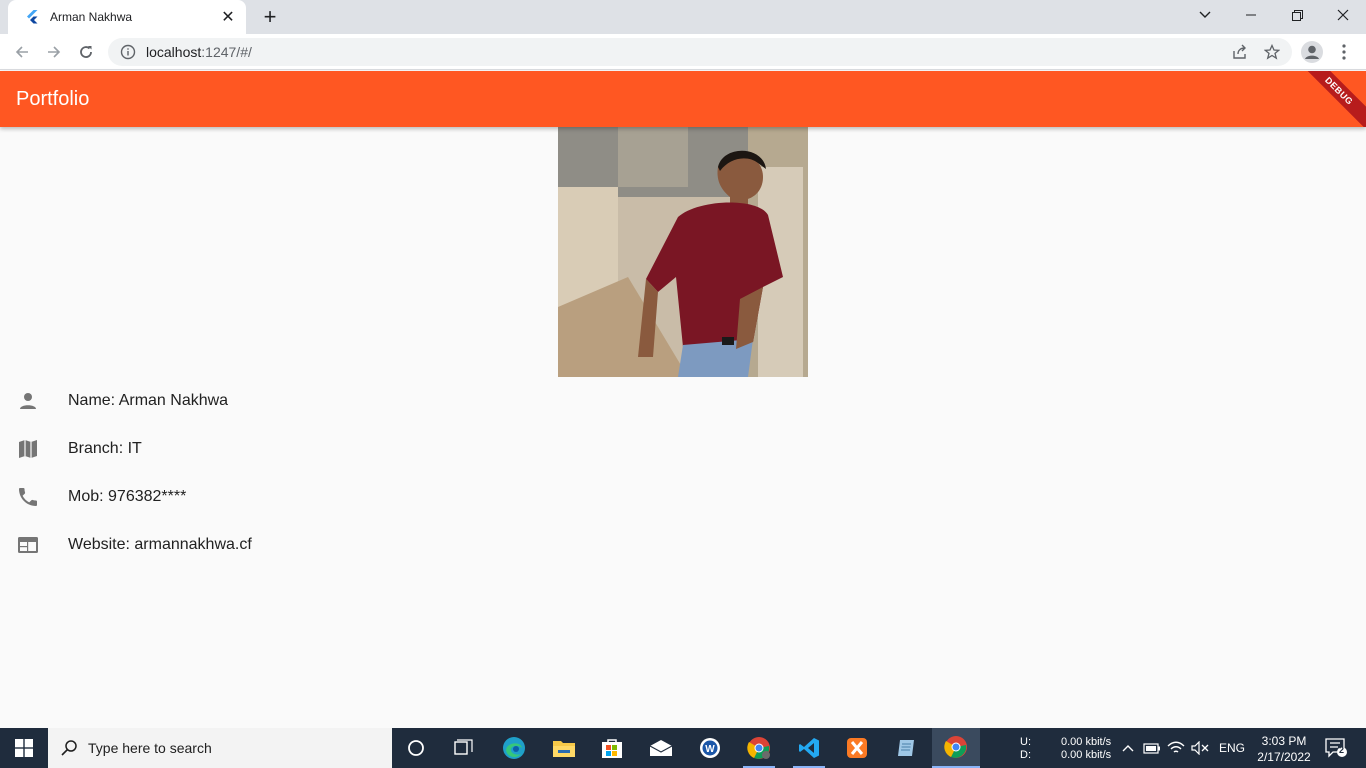 The image size is (1366, 768). What do you see at coordinates (22, 52) in the screenshot?
I see `back-icon` at bounding box center [22, 52].